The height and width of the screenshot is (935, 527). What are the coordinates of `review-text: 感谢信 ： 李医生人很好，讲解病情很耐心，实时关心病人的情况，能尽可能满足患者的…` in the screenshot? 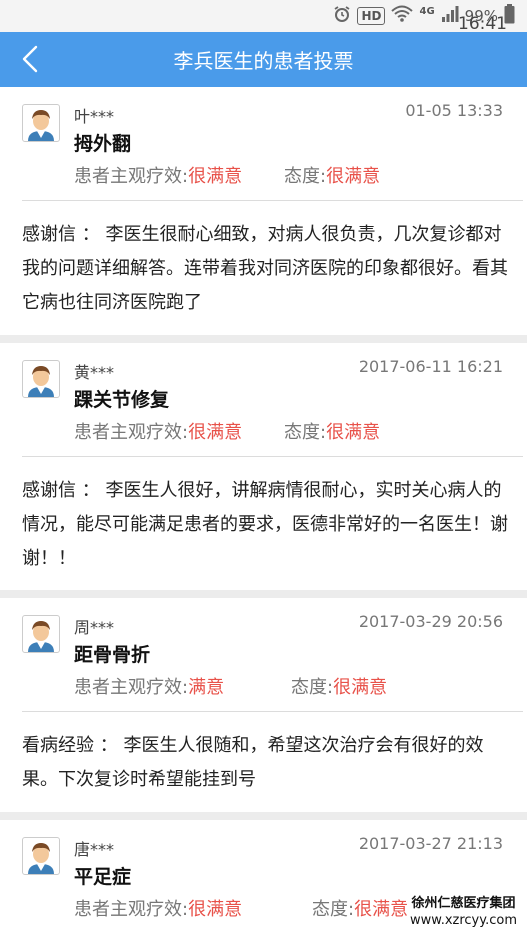 It's located at (265, 524).